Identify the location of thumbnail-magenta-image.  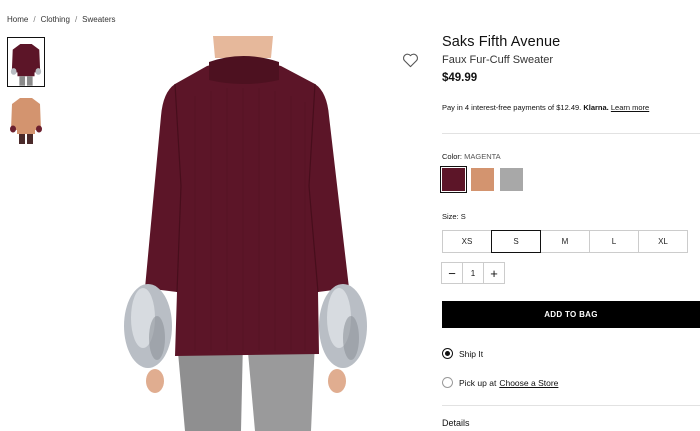
(26, 62).